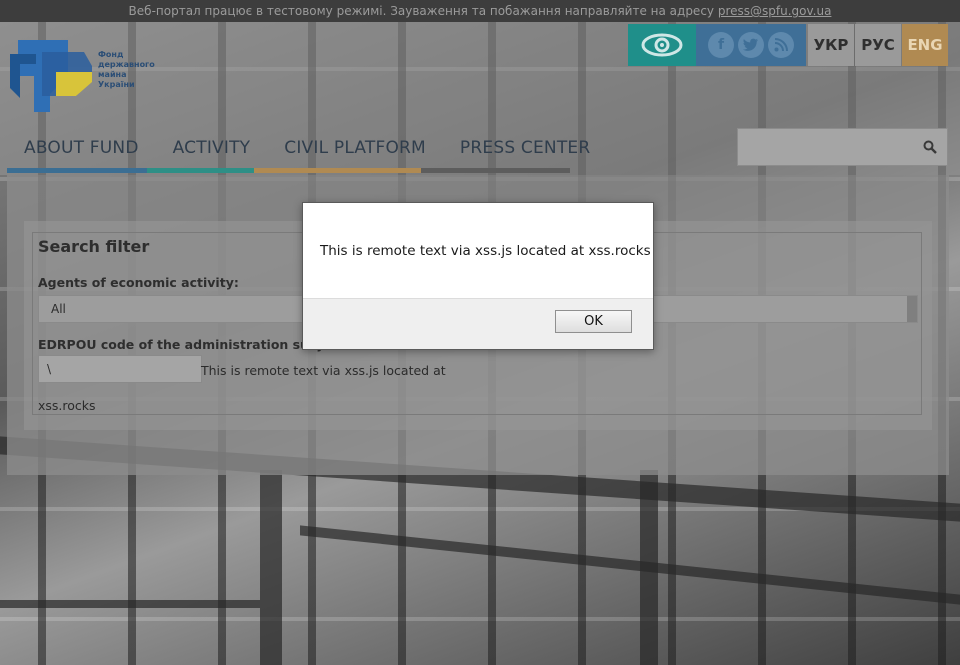 Image resolution: width=960 pixels, height=665 pixels. What do you see at coordinates (116, 84) in the screenshot?
I see `logo-line: України` at bounding box center [116, 84].